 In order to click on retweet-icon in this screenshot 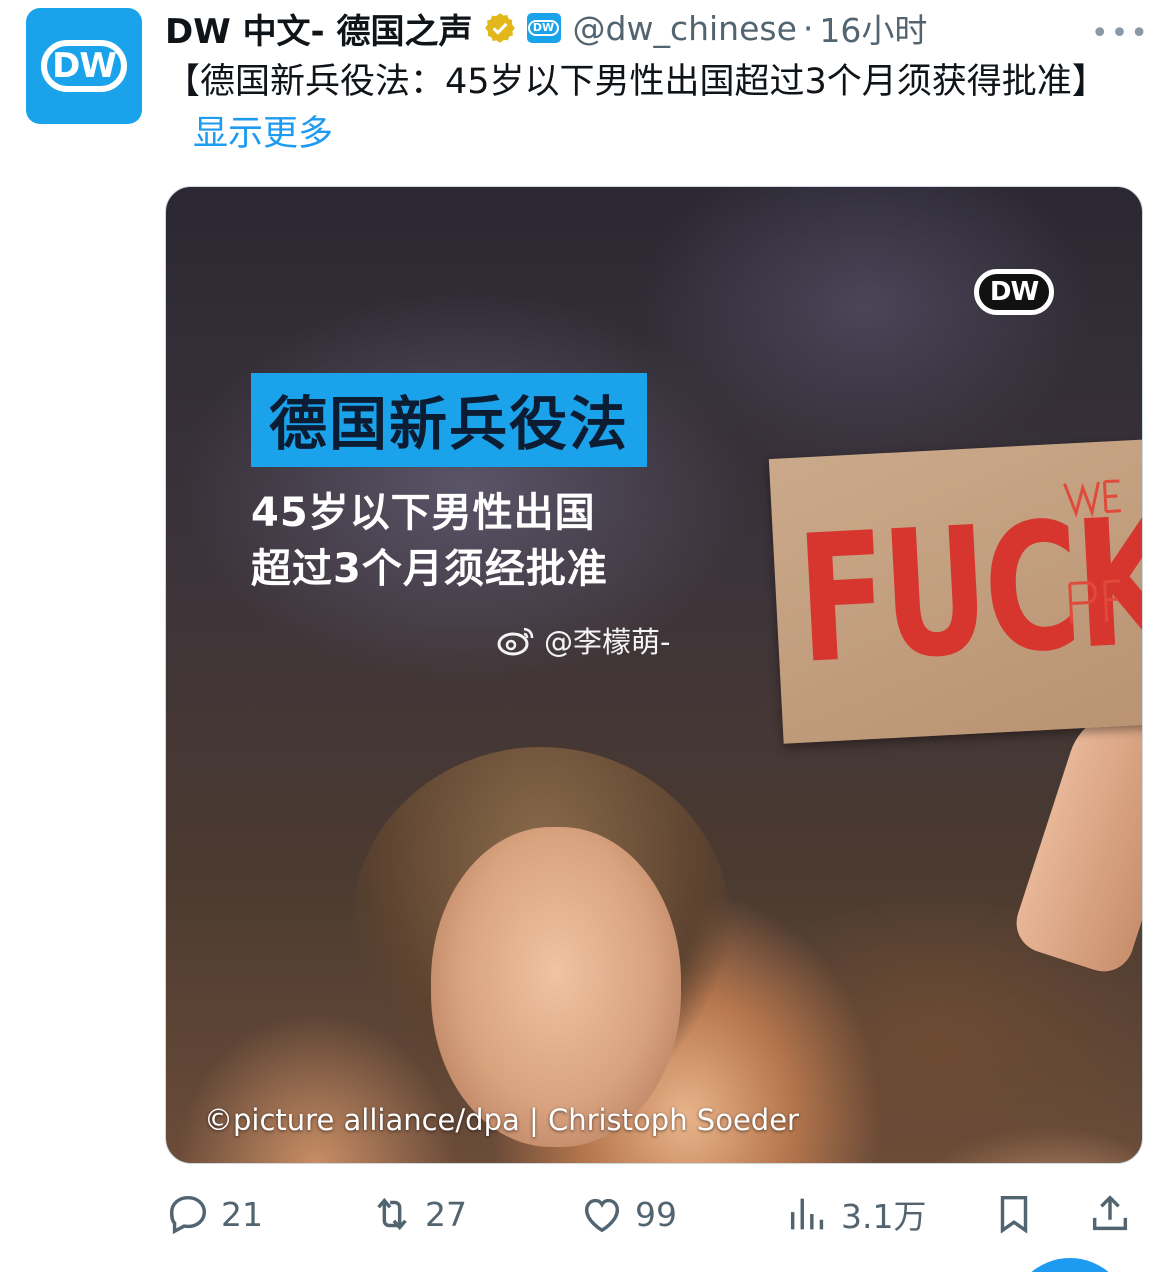, I will do `click(392, 1214)`.